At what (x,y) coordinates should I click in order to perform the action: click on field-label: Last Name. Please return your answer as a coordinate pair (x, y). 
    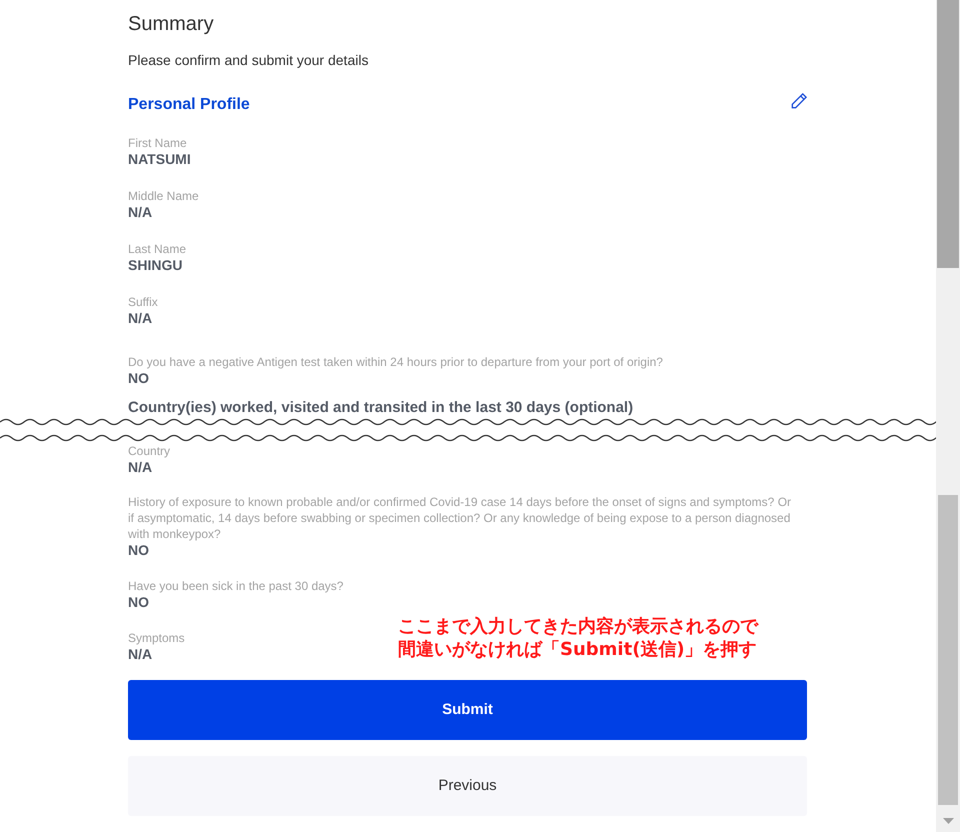
    Looking at the image, I should click on (157, 249).